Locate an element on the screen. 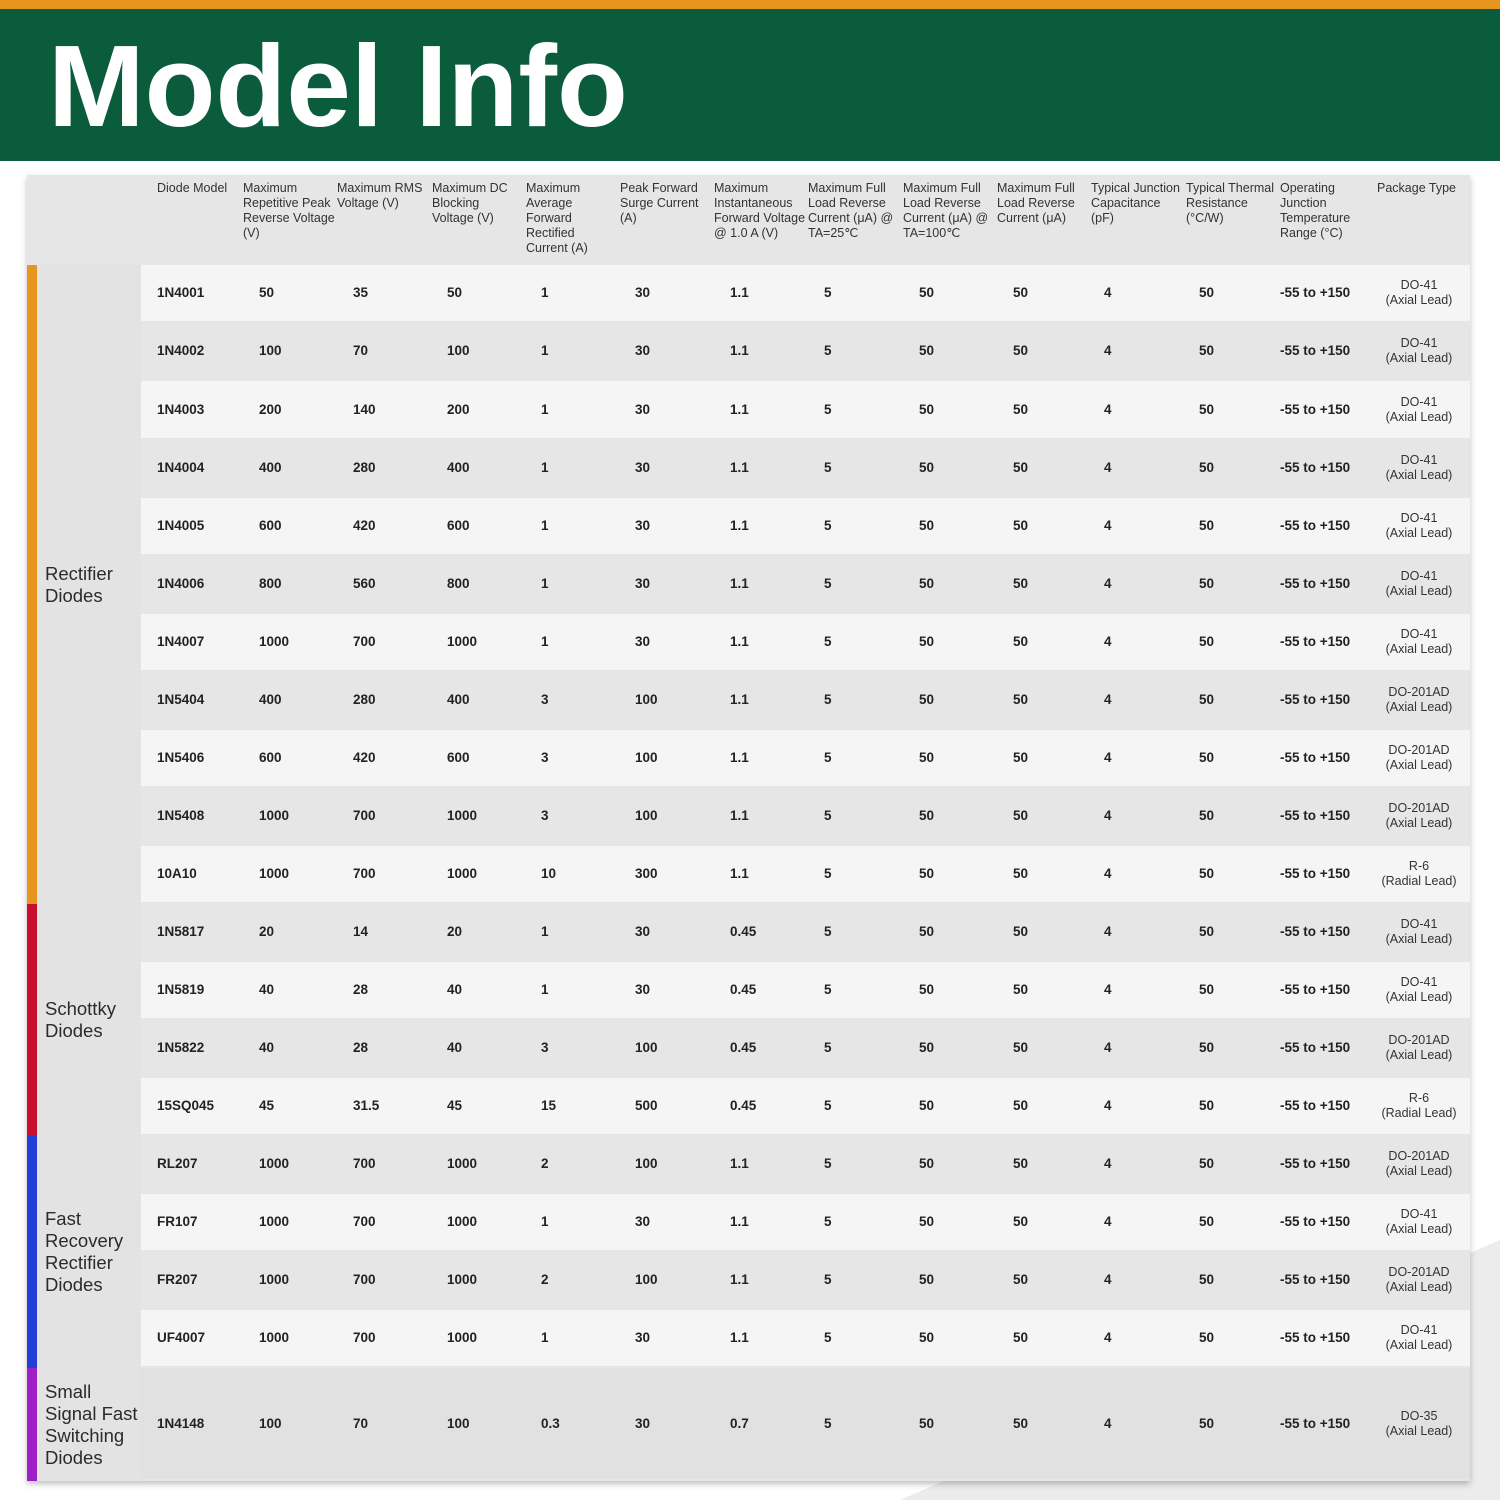  table-cell-if: 0.3 is located at coordinates (550, 1423).